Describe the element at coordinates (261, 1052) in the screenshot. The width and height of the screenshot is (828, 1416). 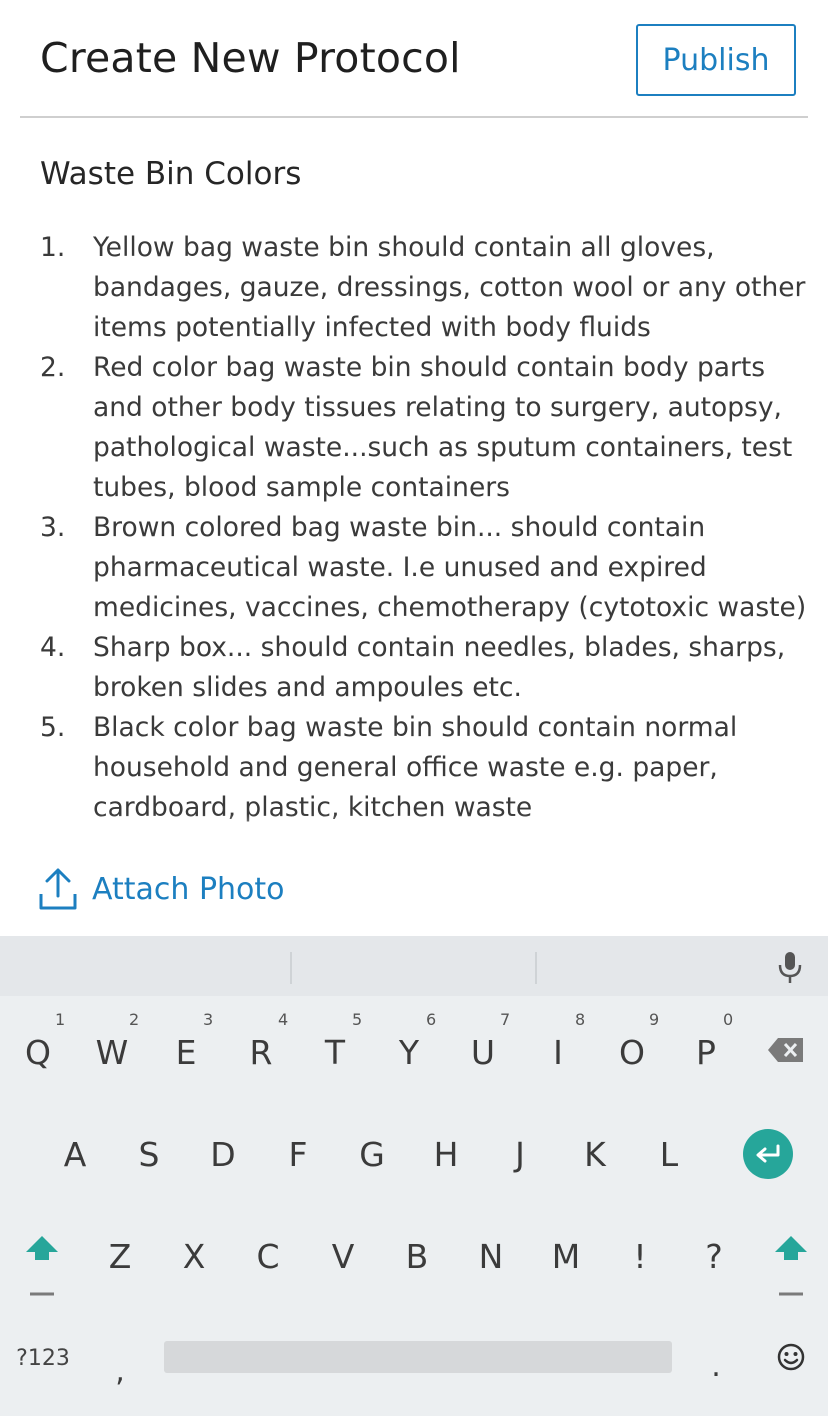
I see `key-r: R` at that location.